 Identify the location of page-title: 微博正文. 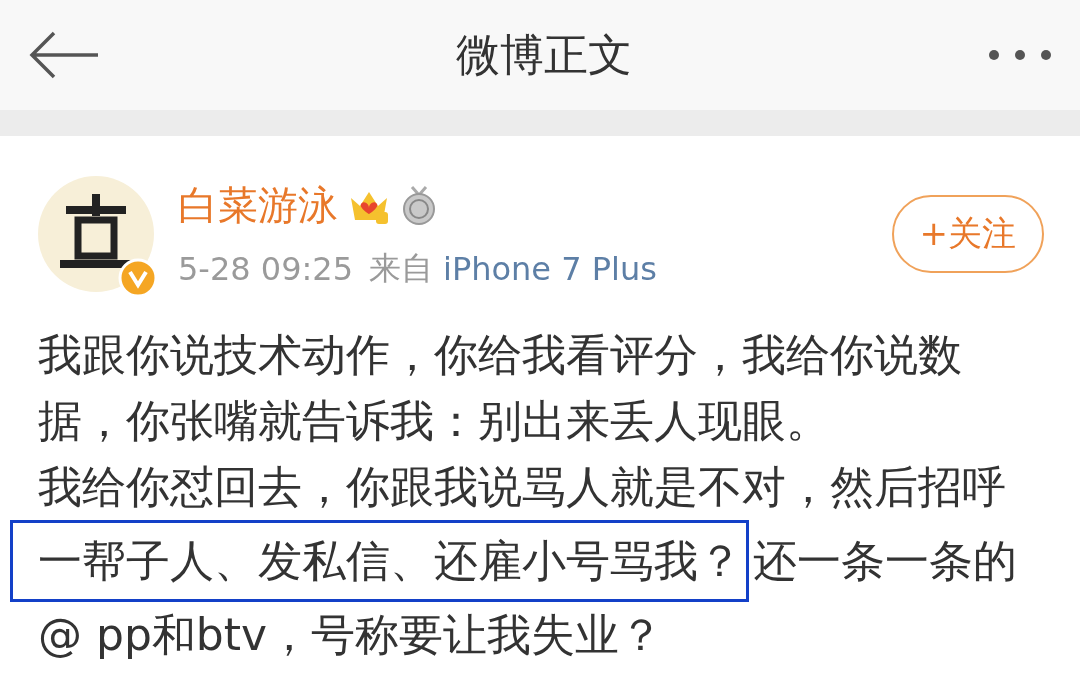
(544, 54).